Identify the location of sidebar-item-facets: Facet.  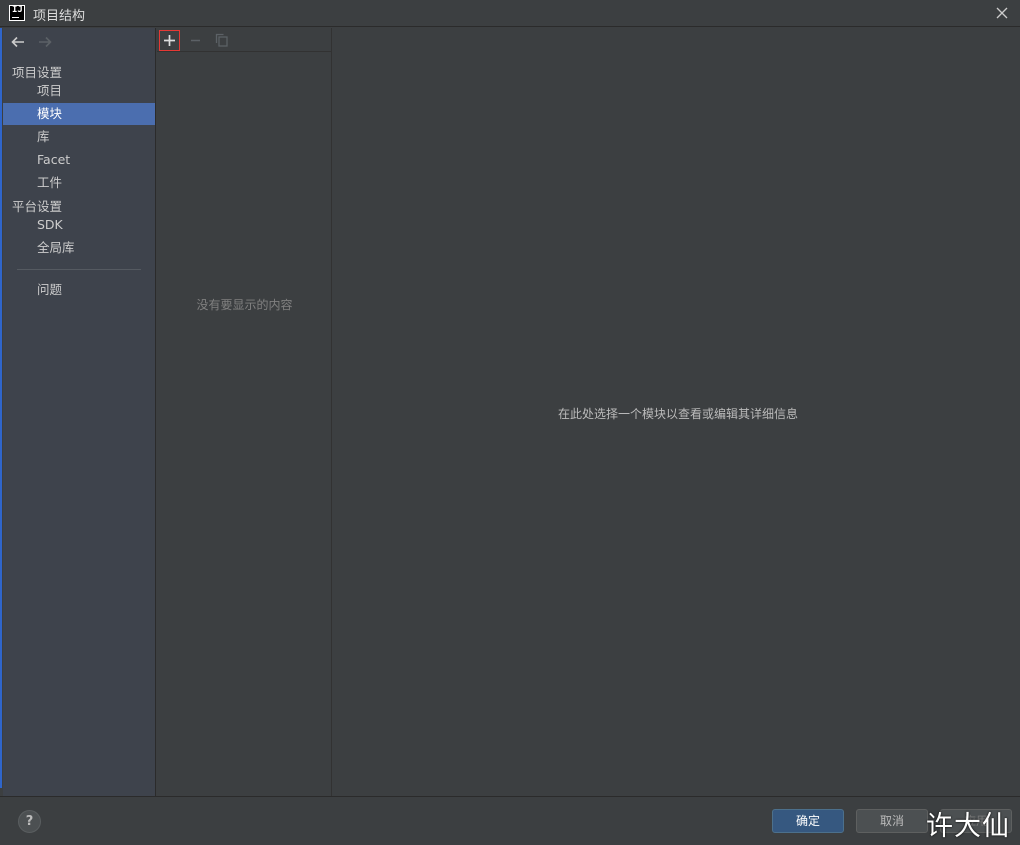
(79, 160).